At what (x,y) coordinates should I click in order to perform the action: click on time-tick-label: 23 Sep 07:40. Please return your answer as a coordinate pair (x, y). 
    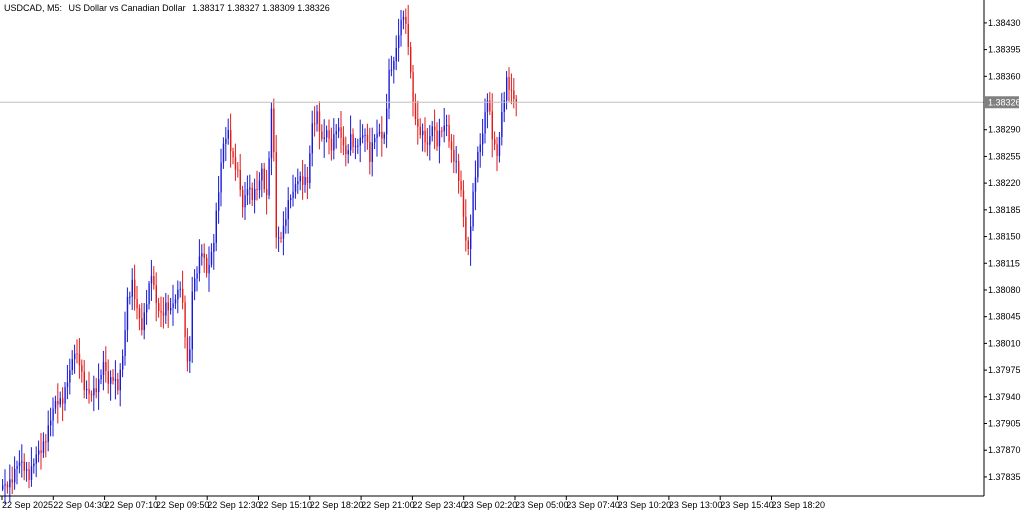
    Looking at the image, I should click on (593, 505).